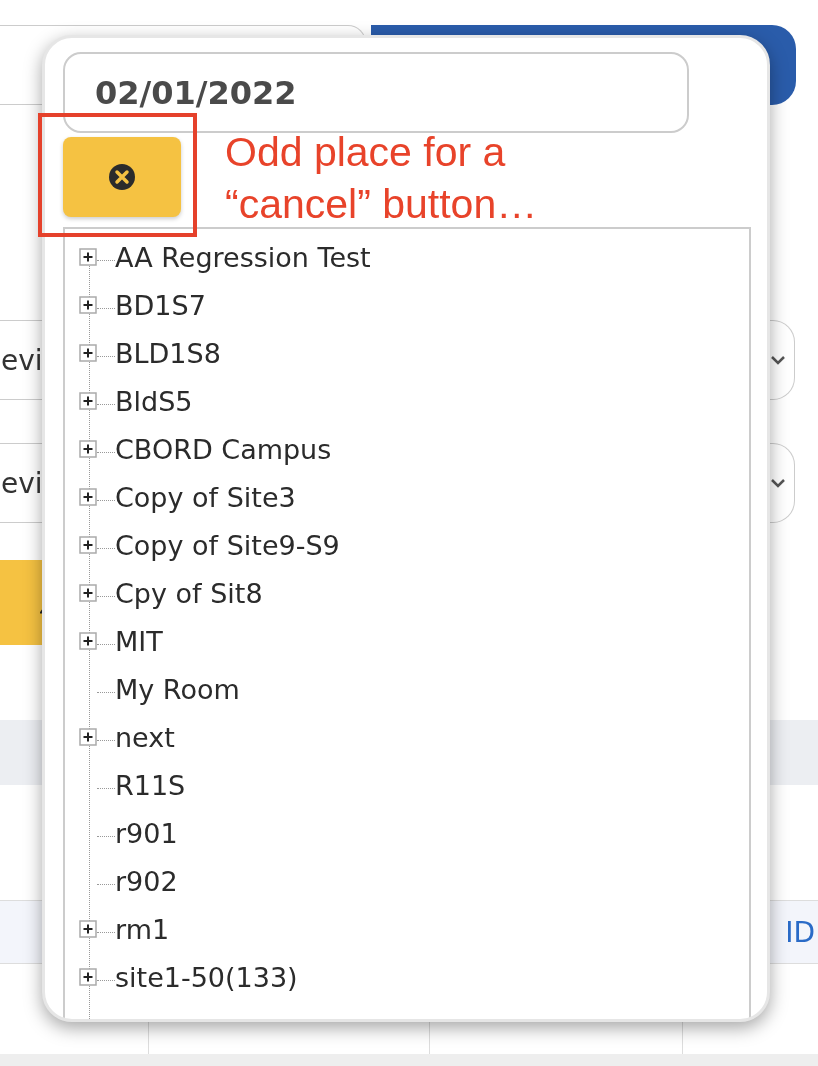  What do you see at coordinates (223, 449) in the screenshot?
I see `tree-item: CBORD Campus` at bounding box center [223, 449].